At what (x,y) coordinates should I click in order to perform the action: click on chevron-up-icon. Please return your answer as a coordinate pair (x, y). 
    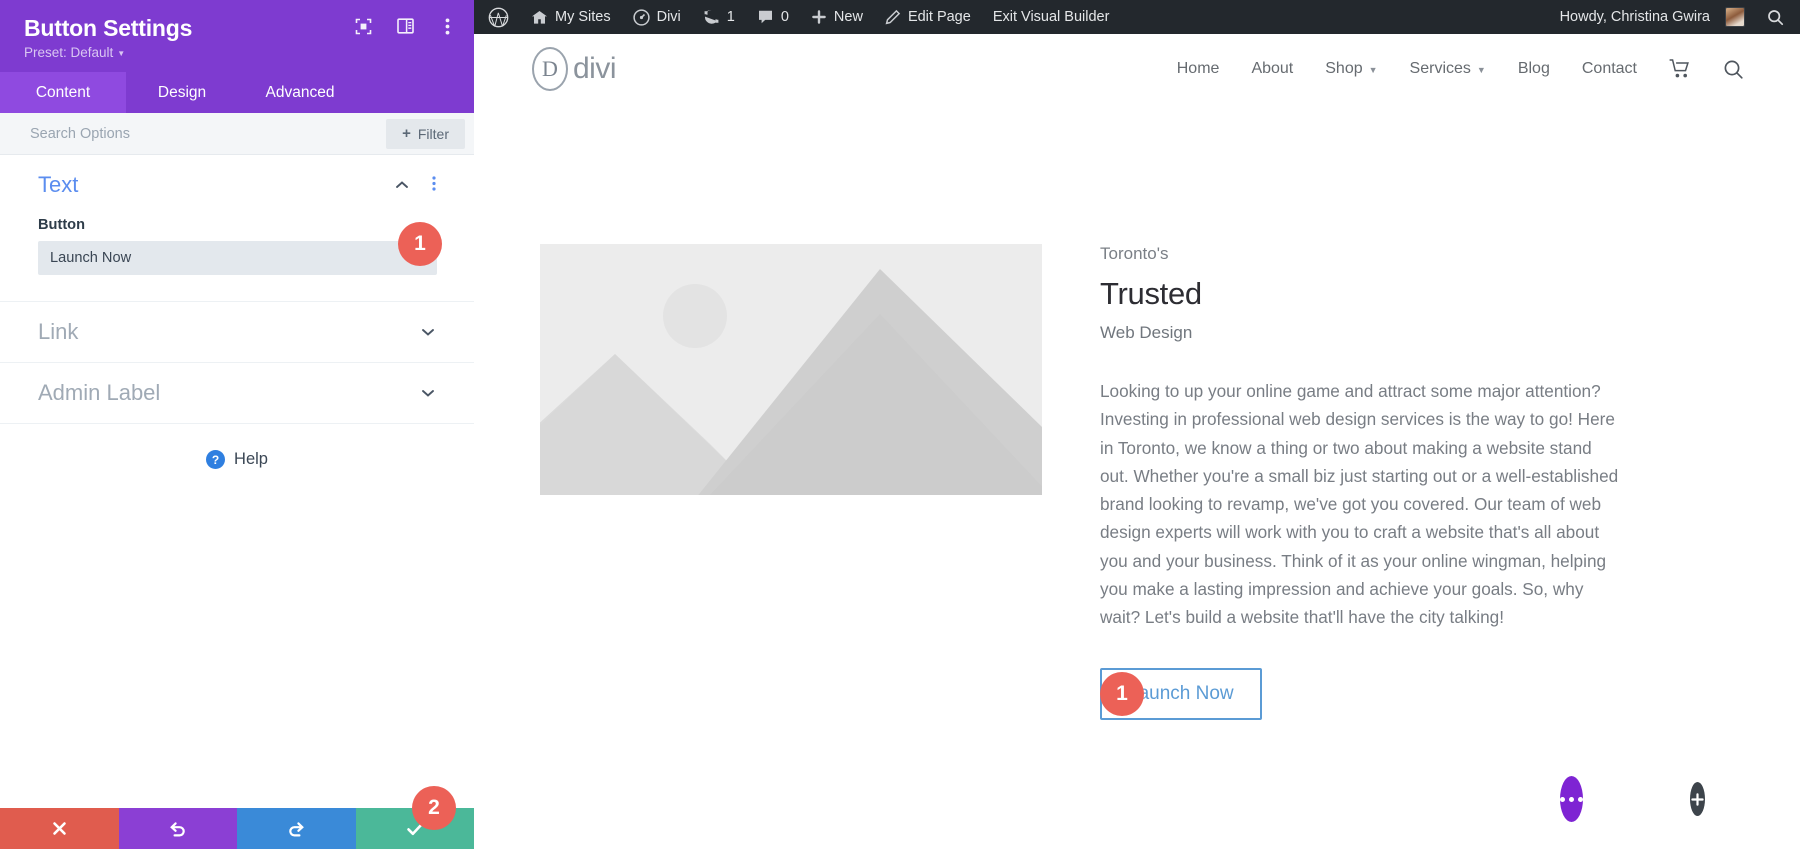
    Looking at the image, I should click on (402, 185).